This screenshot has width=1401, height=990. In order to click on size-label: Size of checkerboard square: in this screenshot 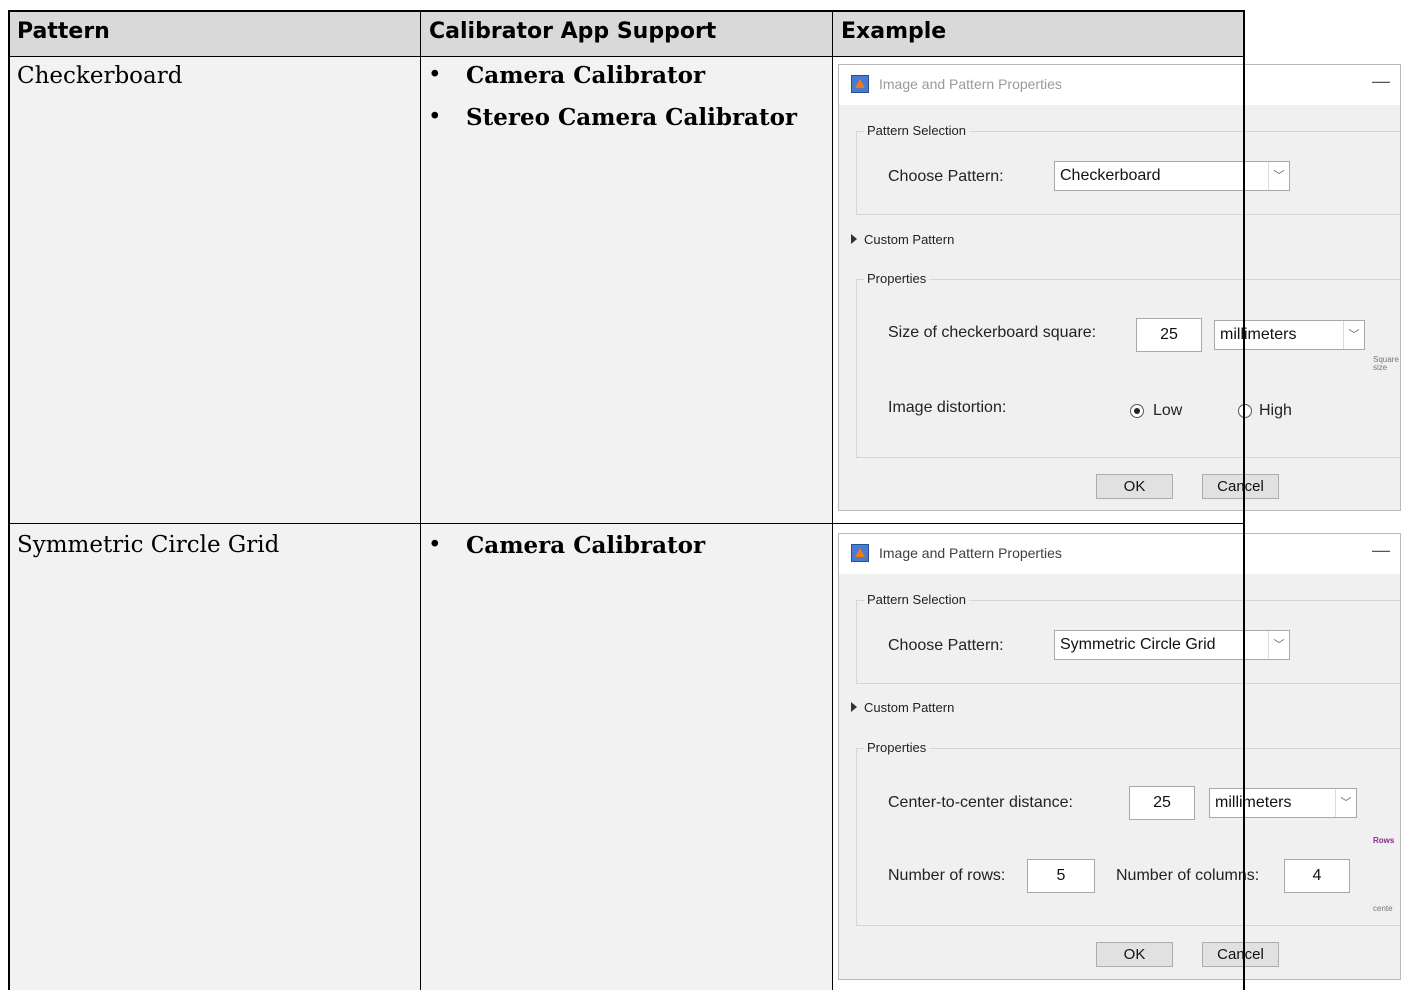, I will do `click(992, 332)`.